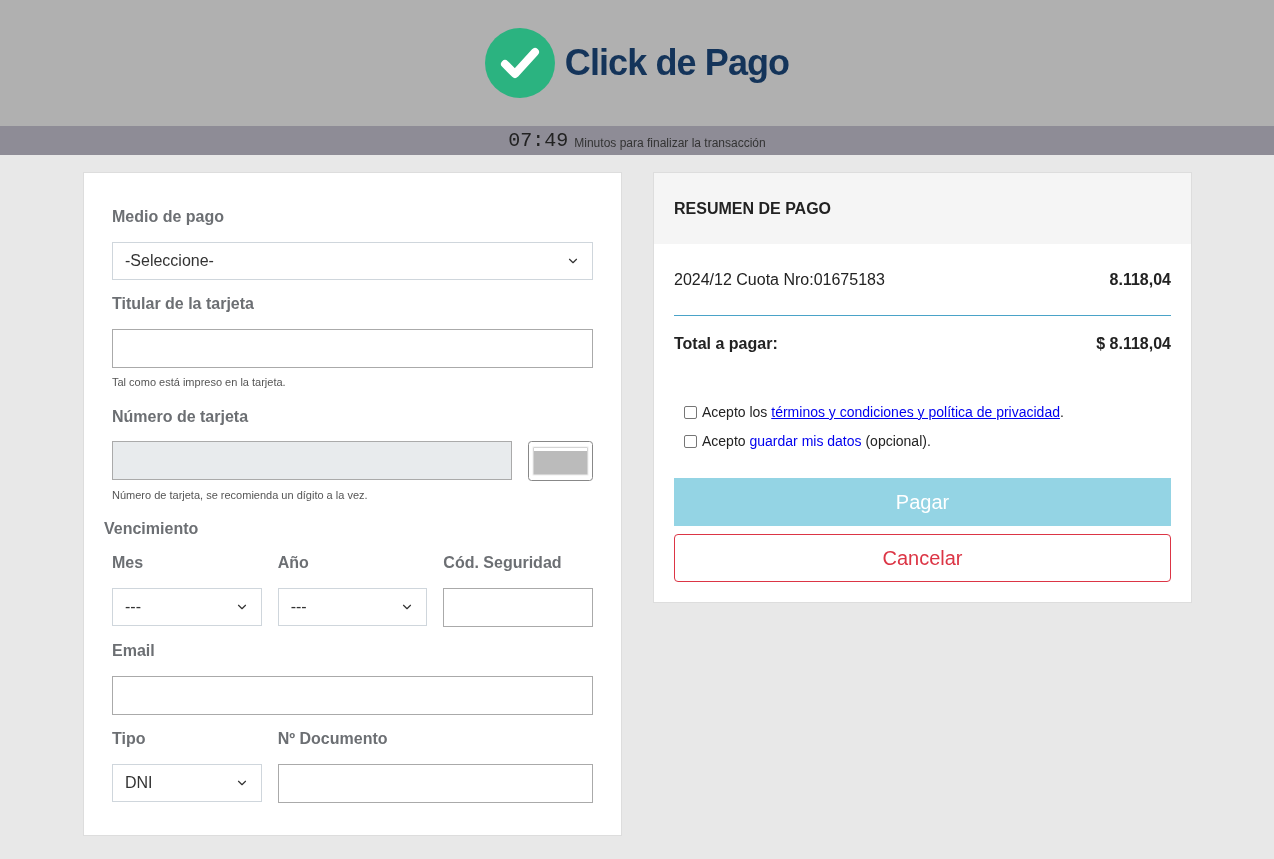 The height and width of the screenshot is (859, 1274). Describe the element at coordinates (240, 495) in the screenshot. I see `field-hint: Número de tarjeta, se recomienda un dígito a la vez.` at that location.